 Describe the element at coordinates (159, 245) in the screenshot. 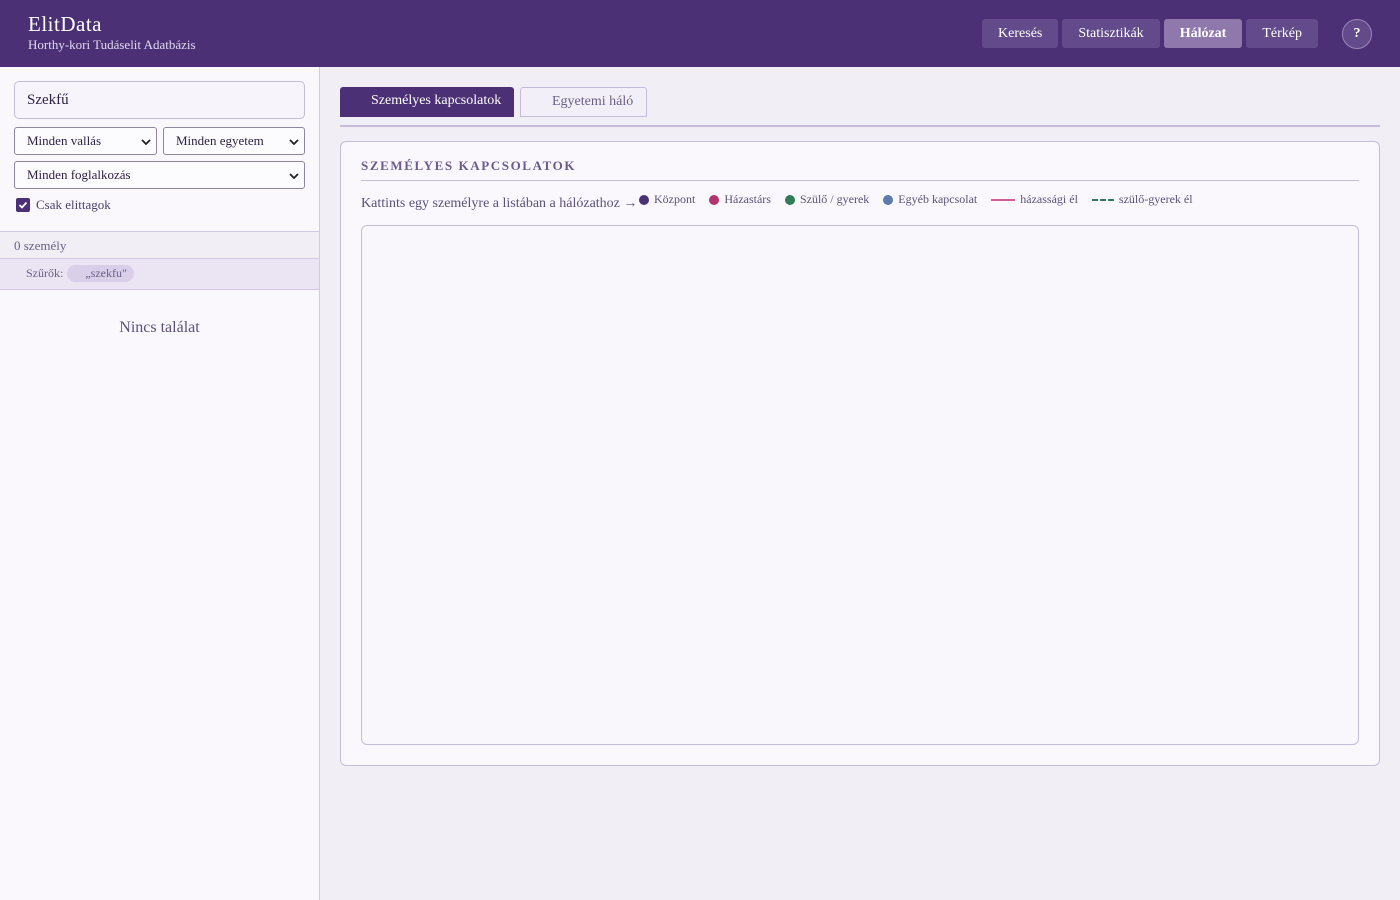

I see `result-count: 0 személy` at that location.